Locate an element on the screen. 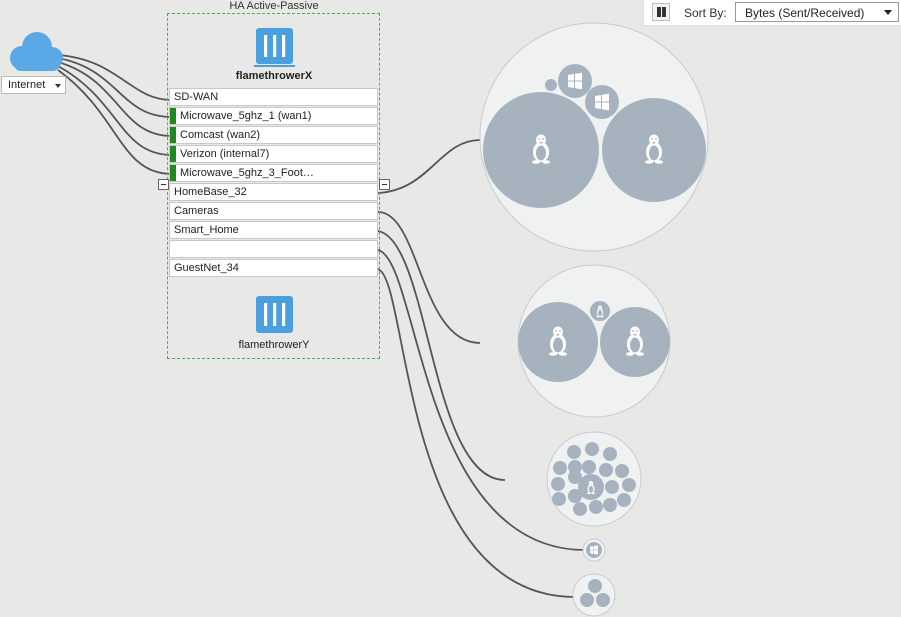 This screenshot has height=617, width=901. host-group-homebase is located at coordinates (594, 137).